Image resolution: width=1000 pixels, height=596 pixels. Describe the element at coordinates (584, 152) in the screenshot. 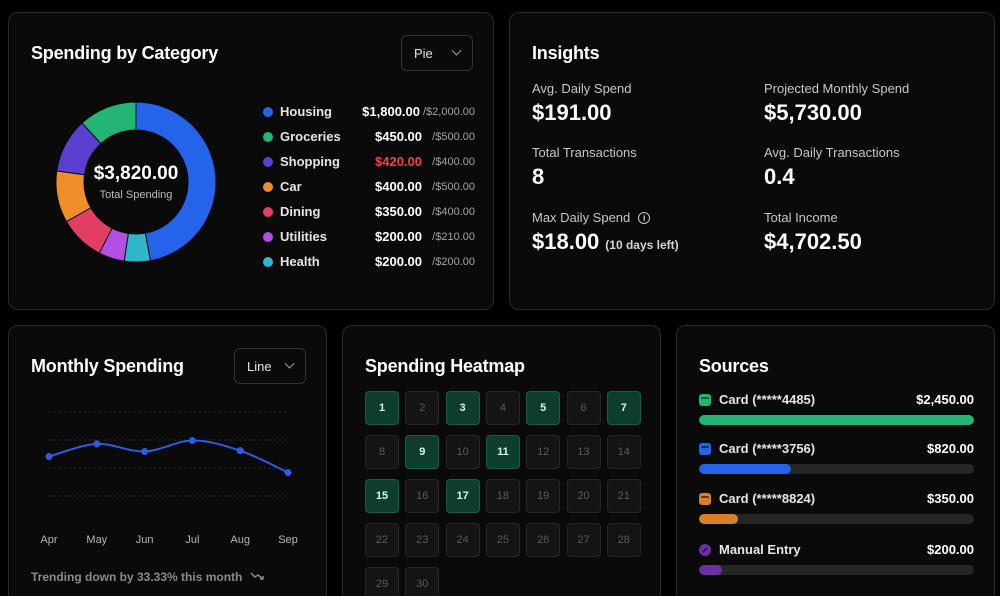

I see `insight-label: Total Transactions` at that location.